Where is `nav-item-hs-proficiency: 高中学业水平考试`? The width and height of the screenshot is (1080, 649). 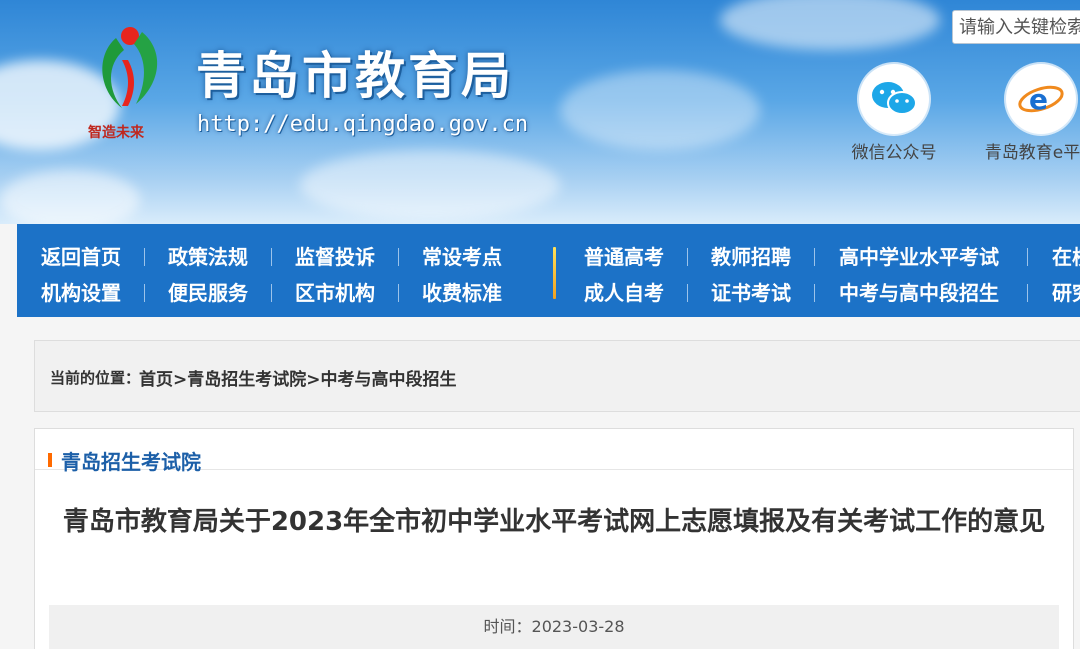
nav-item-hs-proficiency: 高中学业水平考试 is located at coordinates (919, 257).